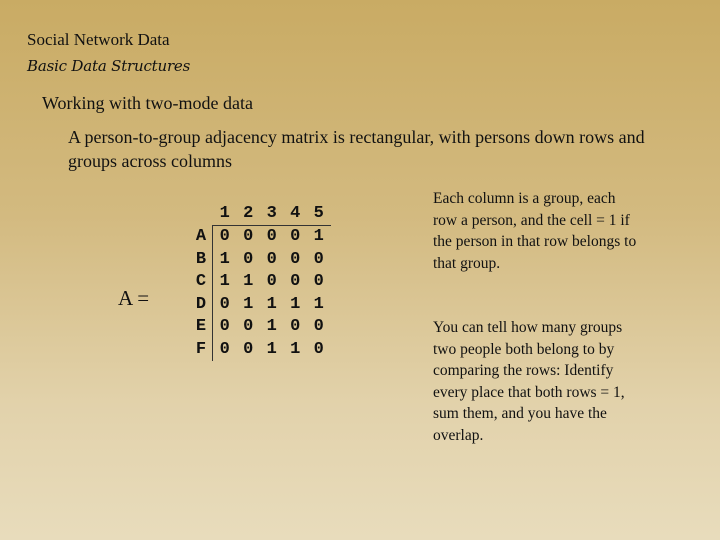 Image resolution: width=720 pixels, height=540 pixels. Describe the element at coordinates (201, 237) in the screenshot. I see `row-label: A` at that location.